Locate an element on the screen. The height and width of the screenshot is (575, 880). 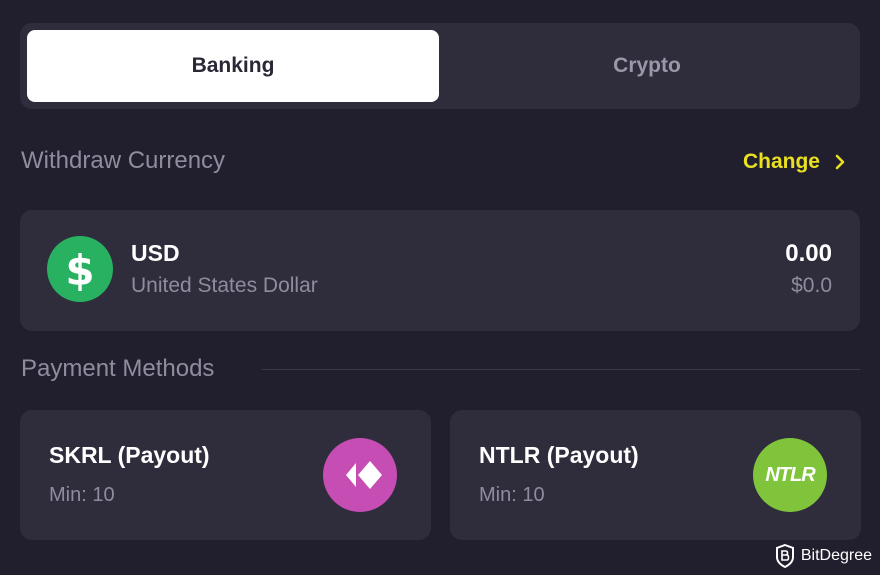
skrl-logo-icon is located at coordinates (360, 475).